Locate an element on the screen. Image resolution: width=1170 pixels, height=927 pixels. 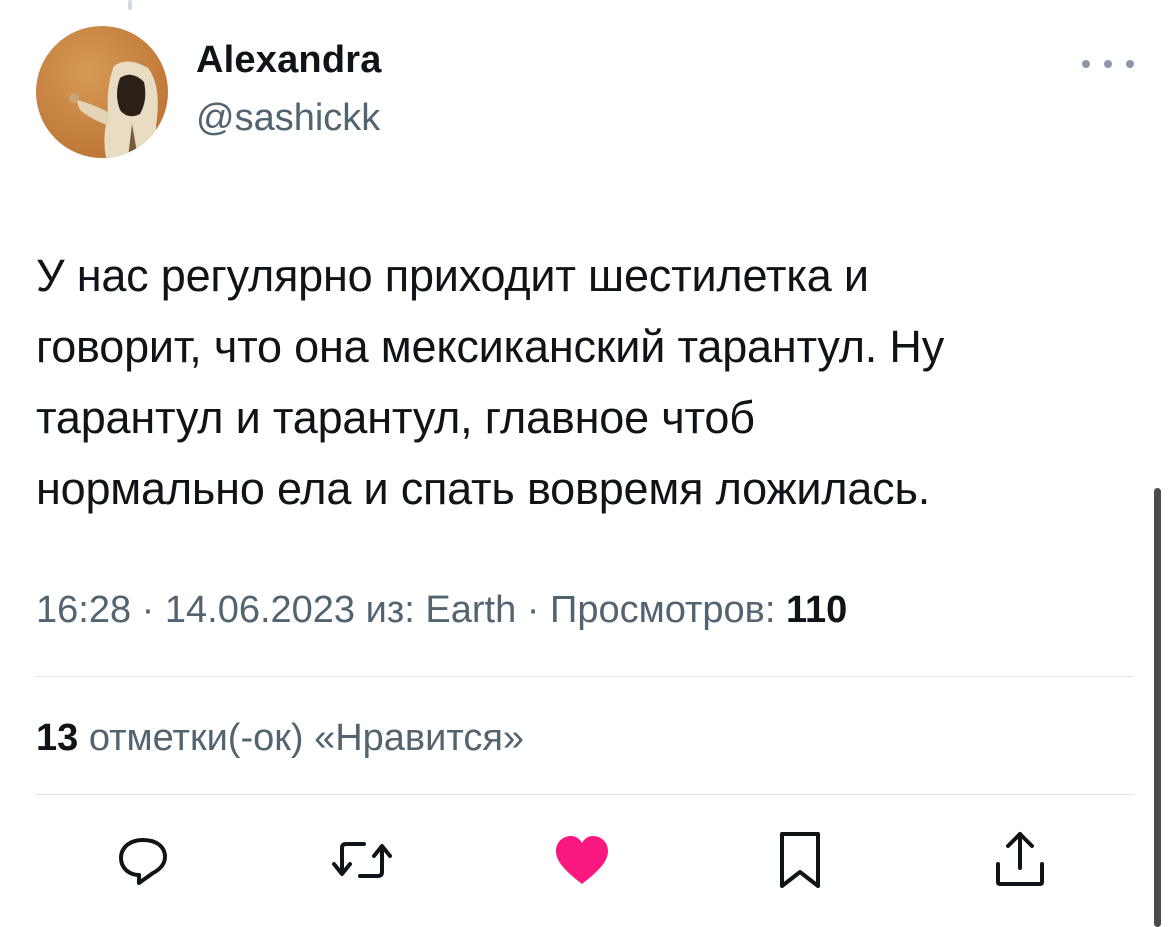
tweet-source: из: Earth is located at coordinates (441, 610).